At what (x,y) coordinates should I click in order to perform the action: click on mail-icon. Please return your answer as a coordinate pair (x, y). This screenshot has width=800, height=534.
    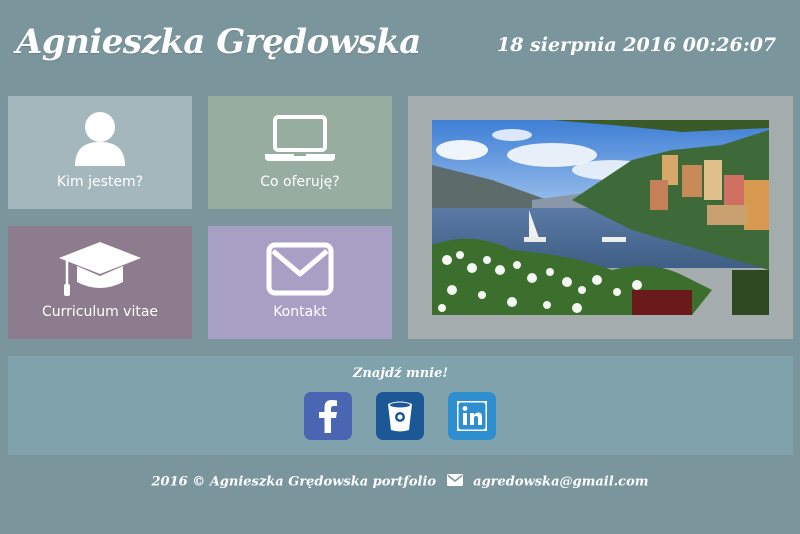
    Looking at the image, I should click on (454, 482).